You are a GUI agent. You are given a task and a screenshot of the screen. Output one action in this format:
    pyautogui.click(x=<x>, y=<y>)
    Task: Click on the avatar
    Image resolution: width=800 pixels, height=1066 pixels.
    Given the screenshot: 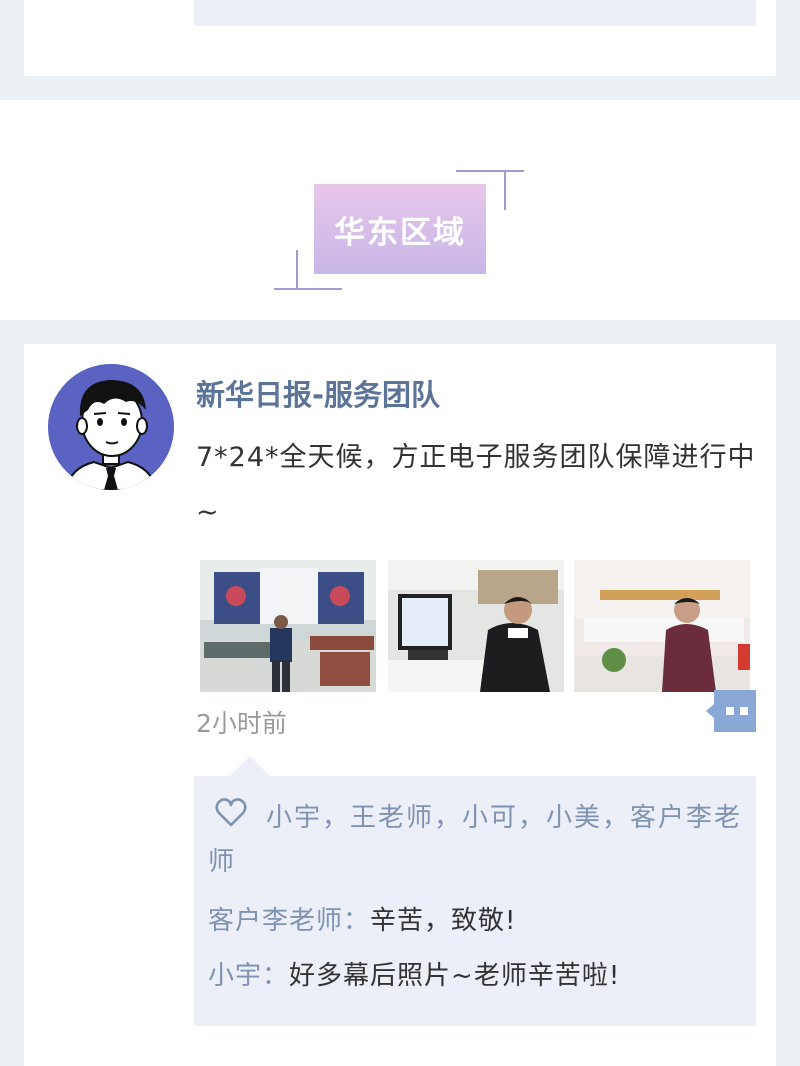 What is the action you would take?
    pyautogui.click(x=111, y=427)
    